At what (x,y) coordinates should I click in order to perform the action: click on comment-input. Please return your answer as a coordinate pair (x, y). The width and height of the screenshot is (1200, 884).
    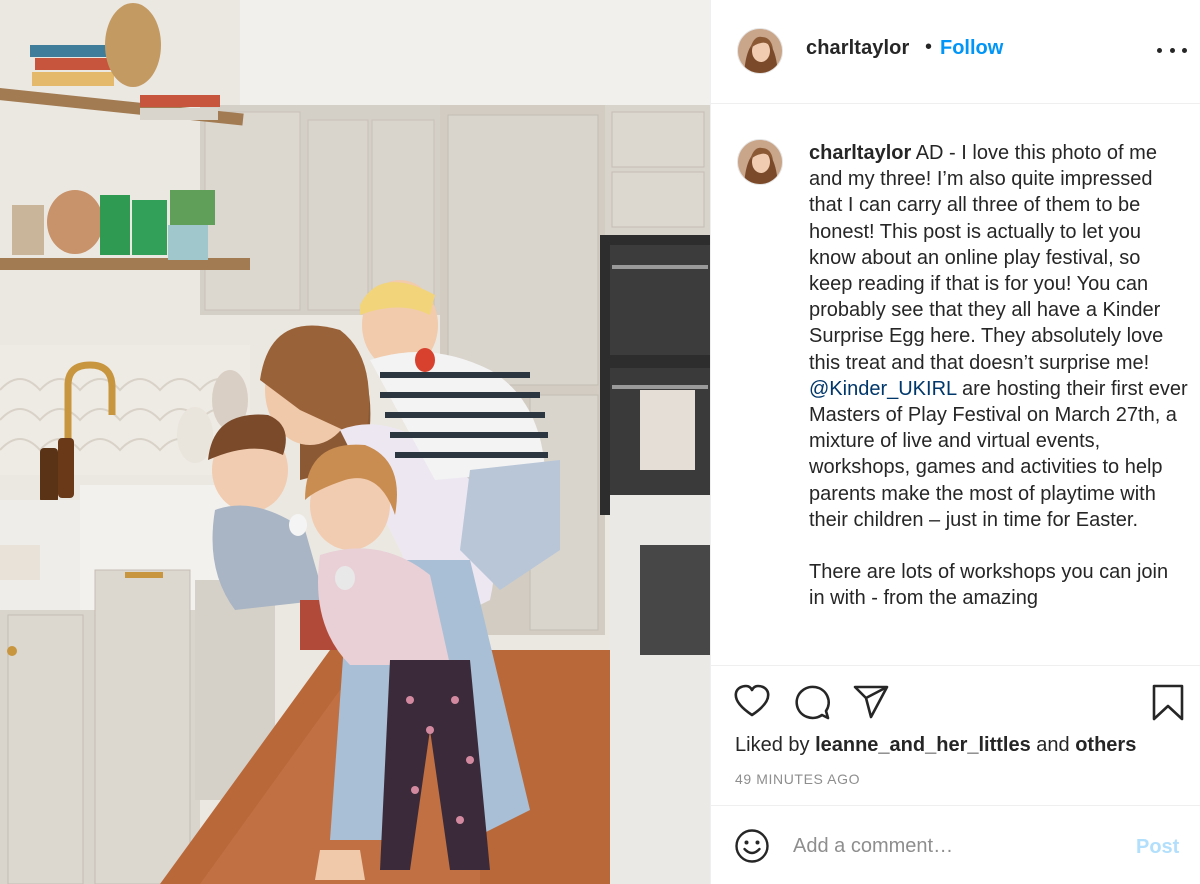
    Looking at the image, I should click on (958, 846).